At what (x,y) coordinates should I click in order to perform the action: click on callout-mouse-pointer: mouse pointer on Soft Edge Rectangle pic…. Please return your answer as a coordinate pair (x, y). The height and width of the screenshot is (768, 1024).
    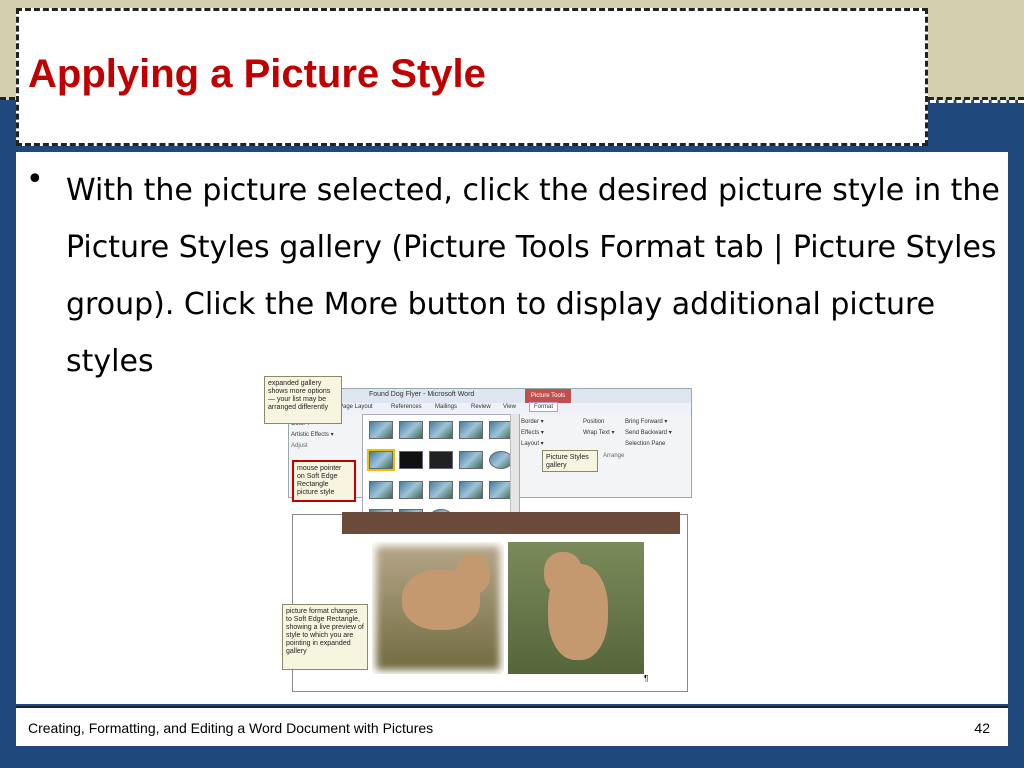
    Looking at the image, I should click on (324, 481).